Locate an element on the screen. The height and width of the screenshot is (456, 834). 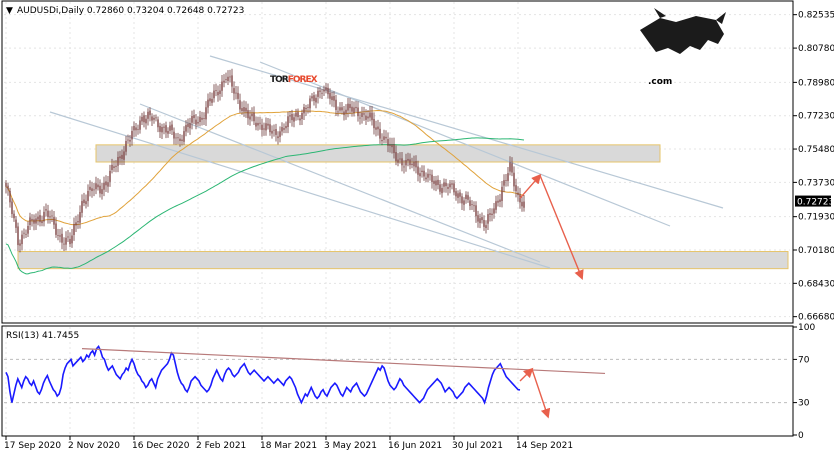
rsi-y-tick-label: 0 is located at coordinates (801, 436).